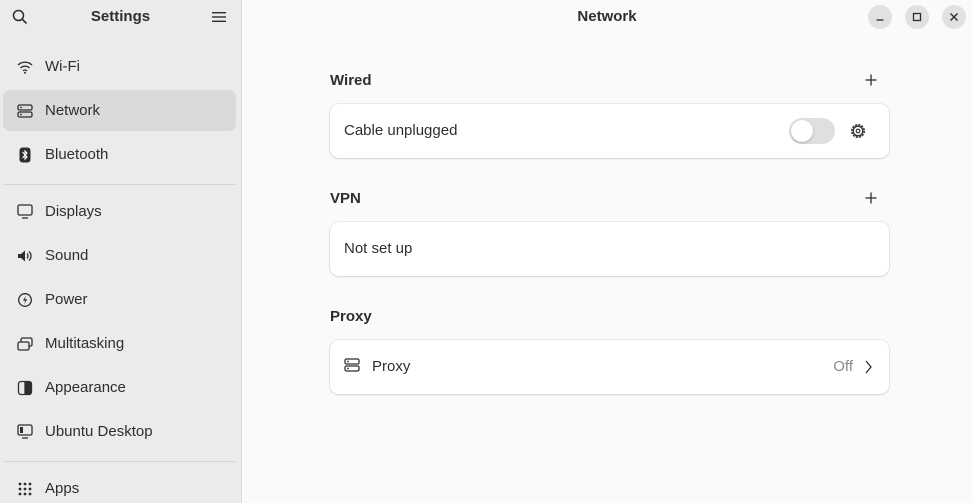 The height and width of the screenshot is (503, 972). I want to click on sidebar-header: Settings, so click(120, 17).